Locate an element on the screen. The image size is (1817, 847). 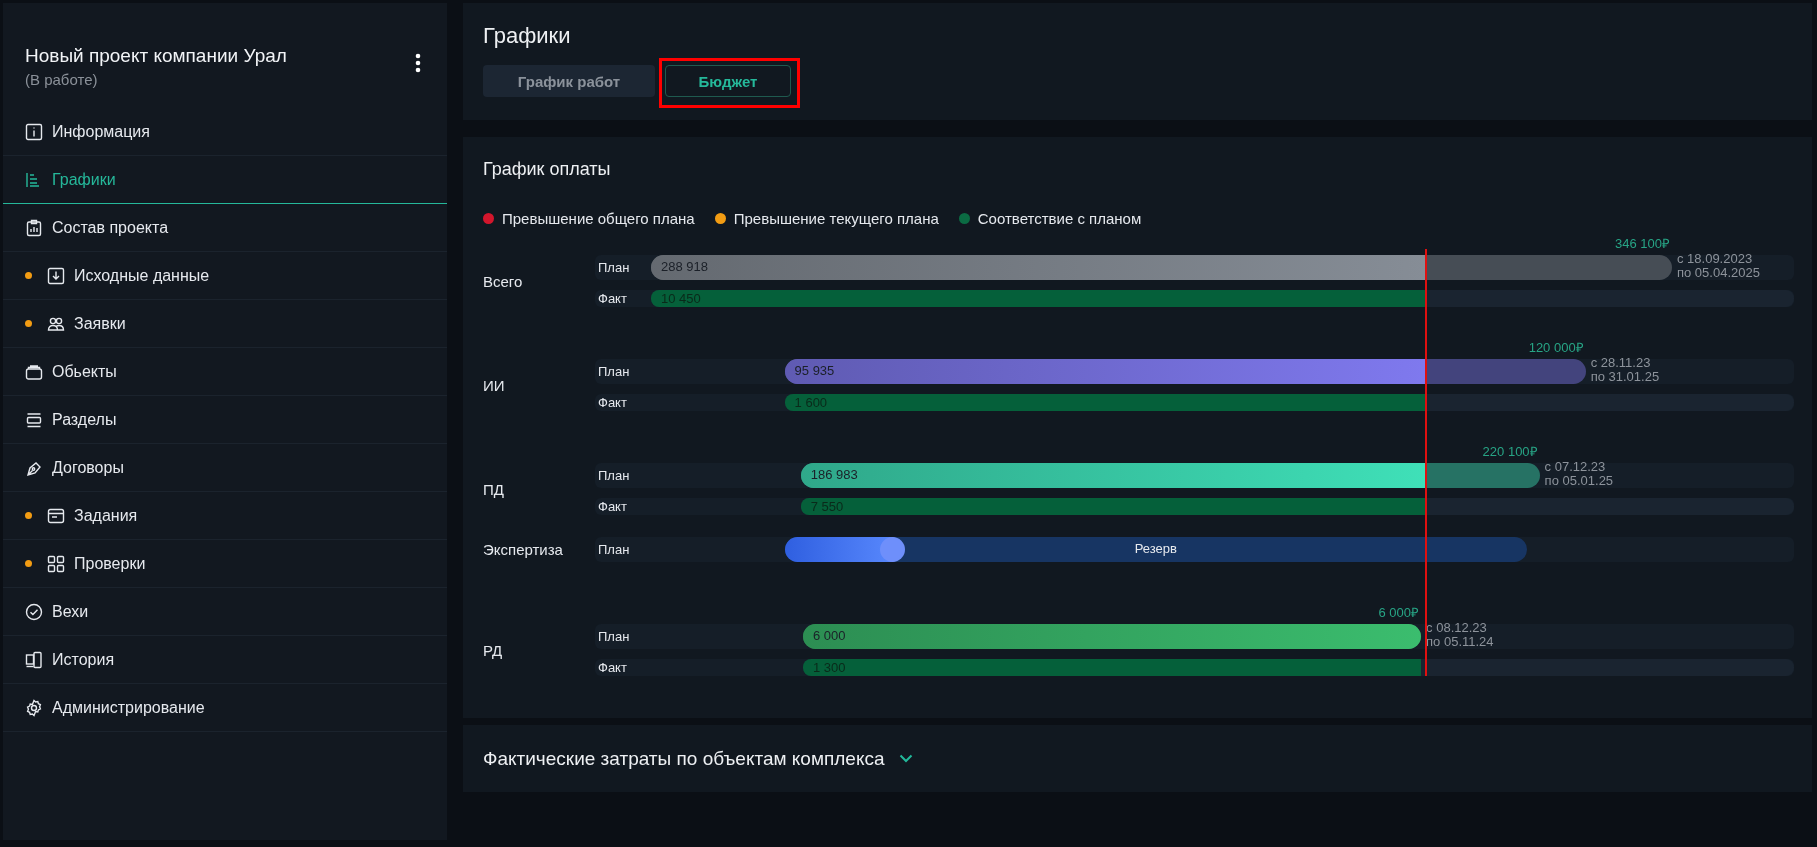
row-label: Экспертиза is located at coordinates (523, 549).